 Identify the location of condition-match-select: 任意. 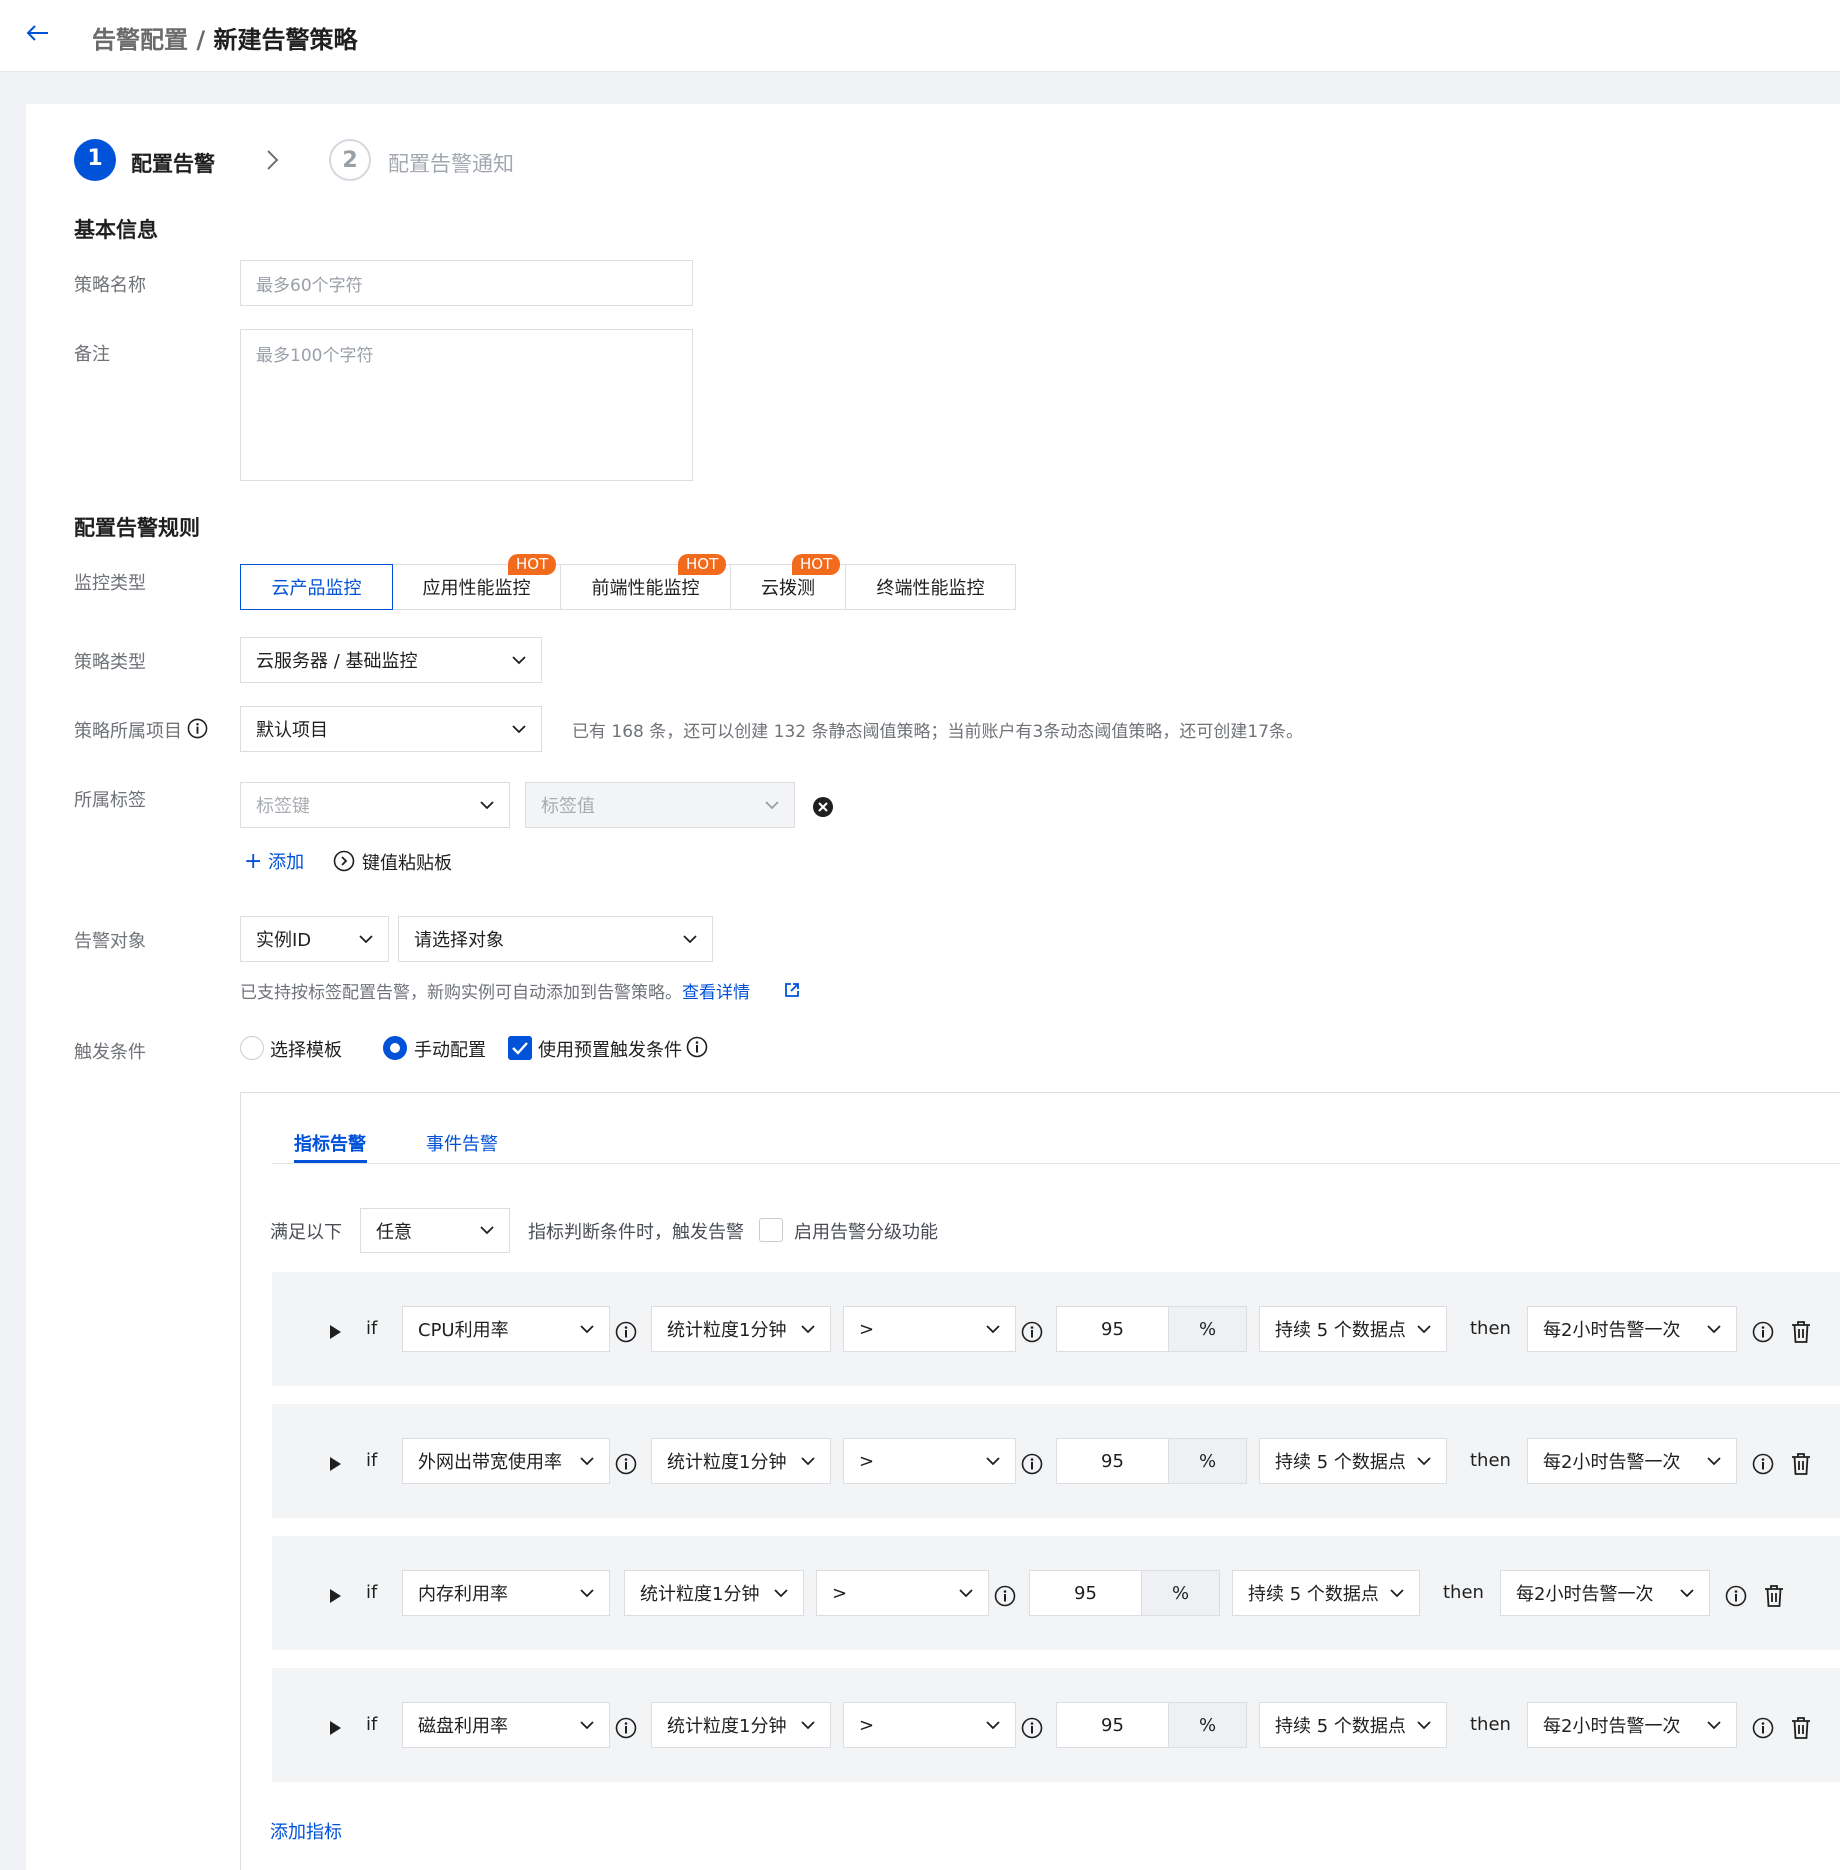
(435, 1230).